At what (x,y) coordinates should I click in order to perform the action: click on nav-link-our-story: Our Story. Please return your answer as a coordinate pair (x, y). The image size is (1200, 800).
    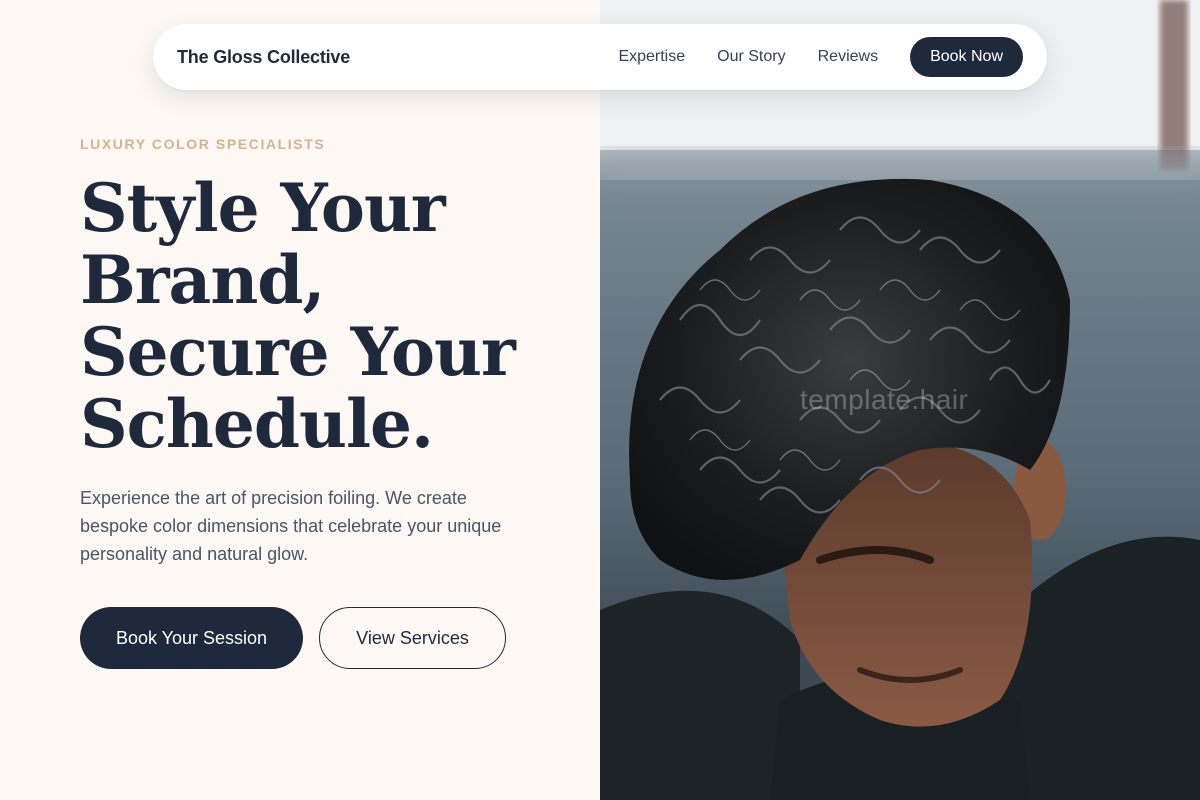
    Looking at the image, I should click on (751, 57).